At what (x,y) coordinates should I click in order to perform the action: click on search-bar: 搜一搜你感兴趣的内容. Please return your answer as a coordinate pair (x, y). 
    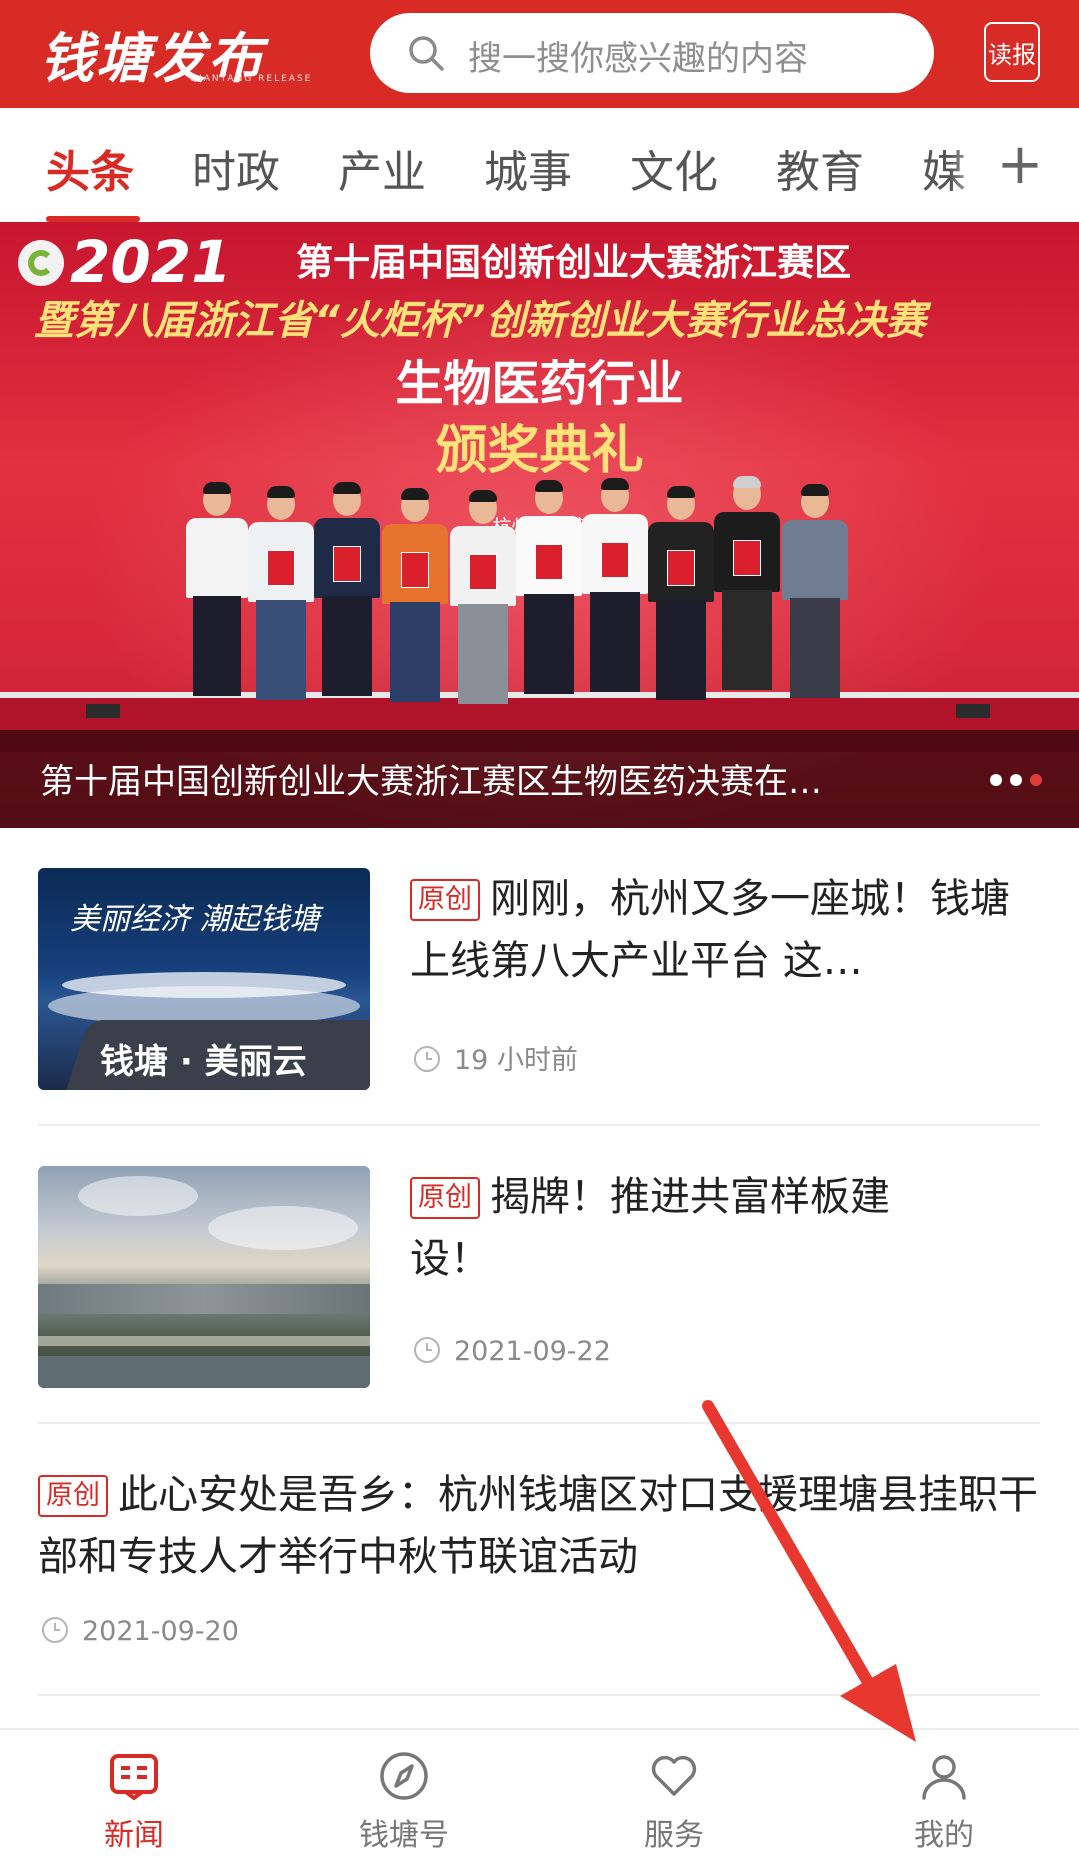
    Looking at the image, I should click on (652, 53).